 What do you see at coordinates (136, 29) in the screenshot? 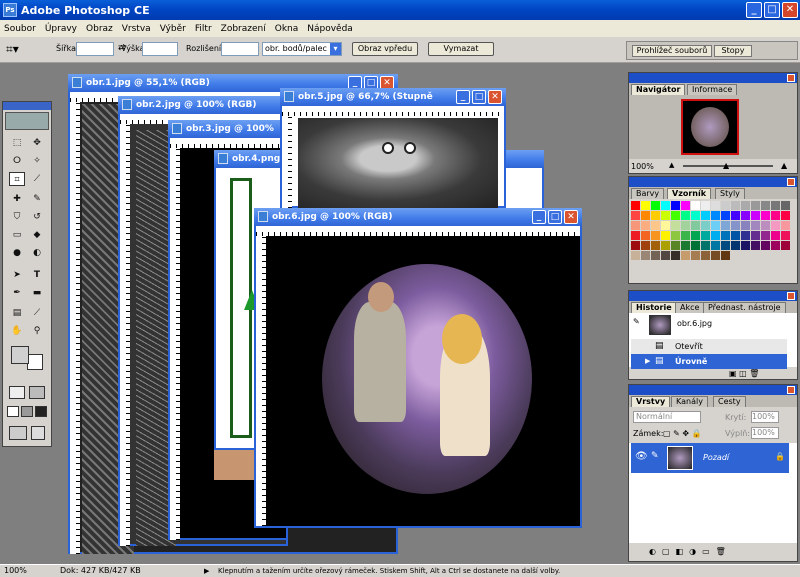
I see `menu-vrstva: Vrstva` at bounding box center [136, 29].